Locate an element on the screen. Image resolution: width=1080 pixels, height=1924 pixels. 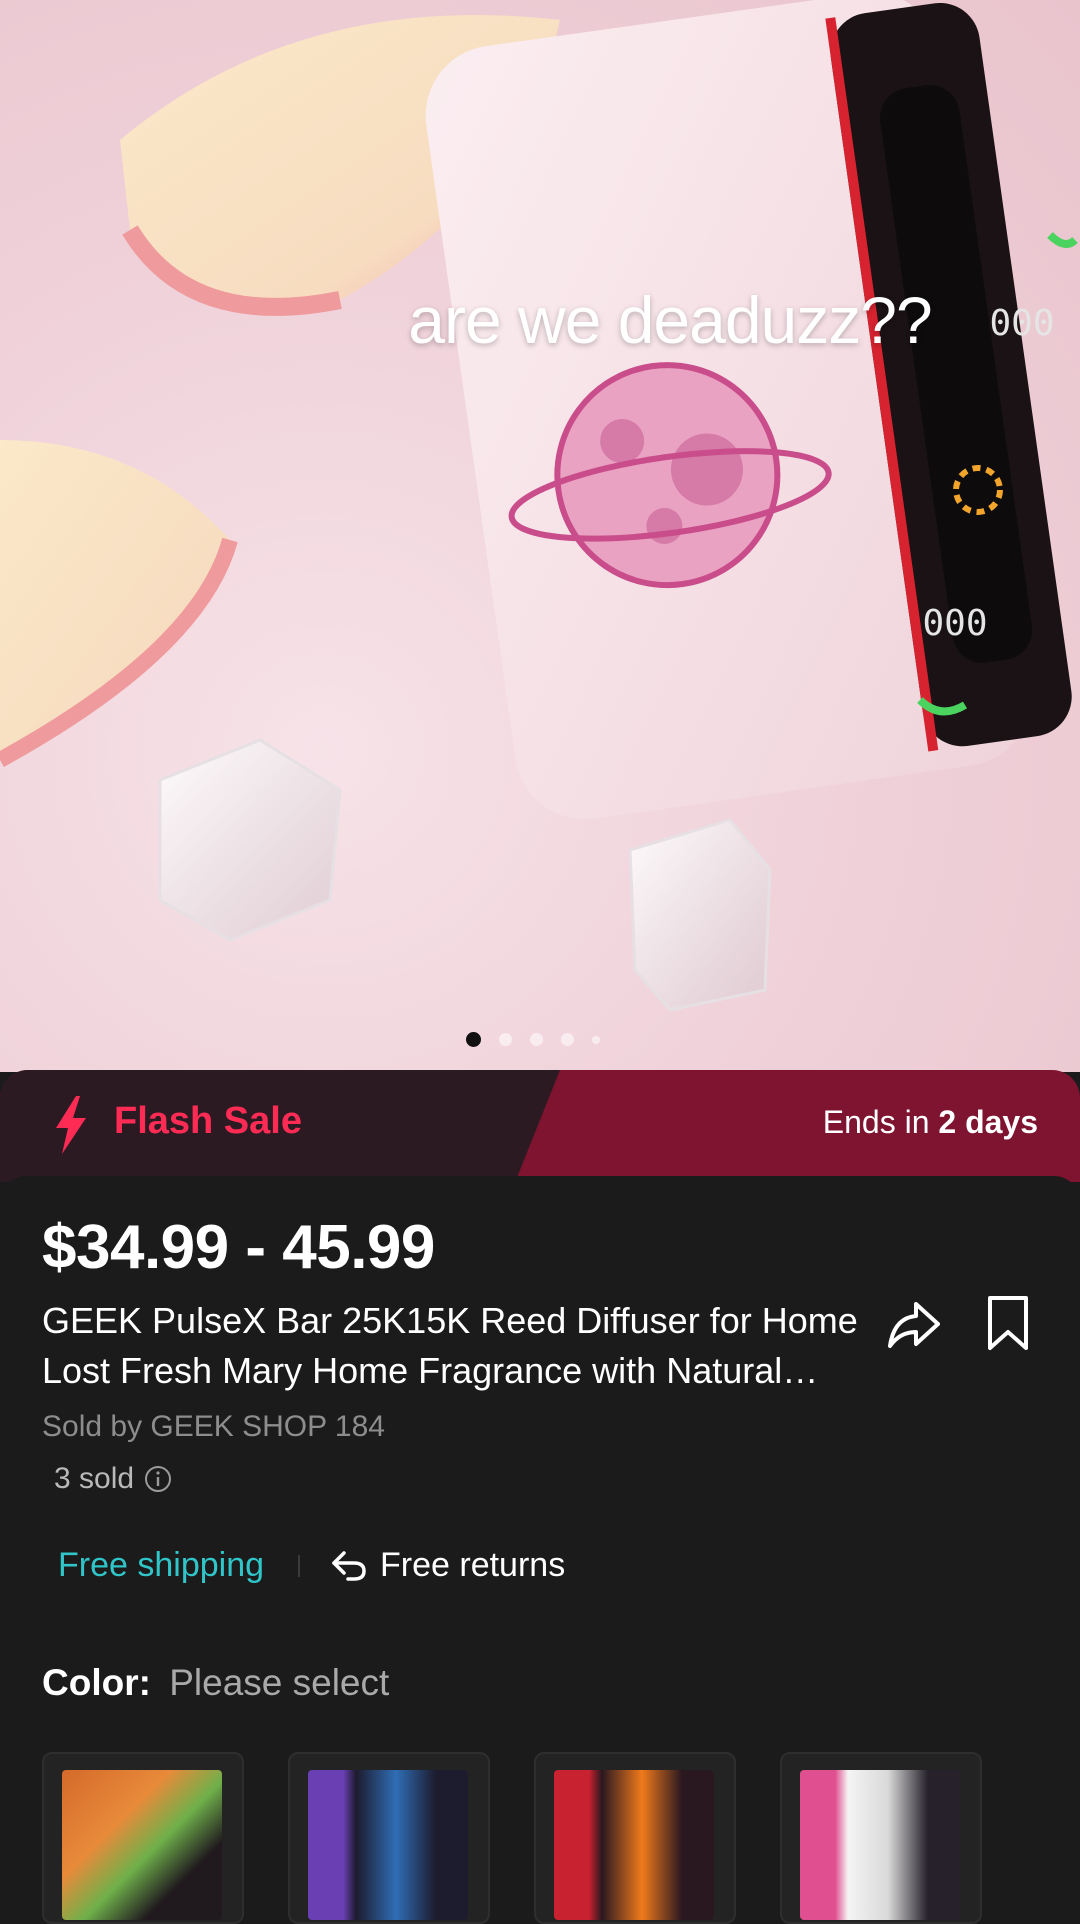
carousel-dot-active is located at coordinates (473, 1039).